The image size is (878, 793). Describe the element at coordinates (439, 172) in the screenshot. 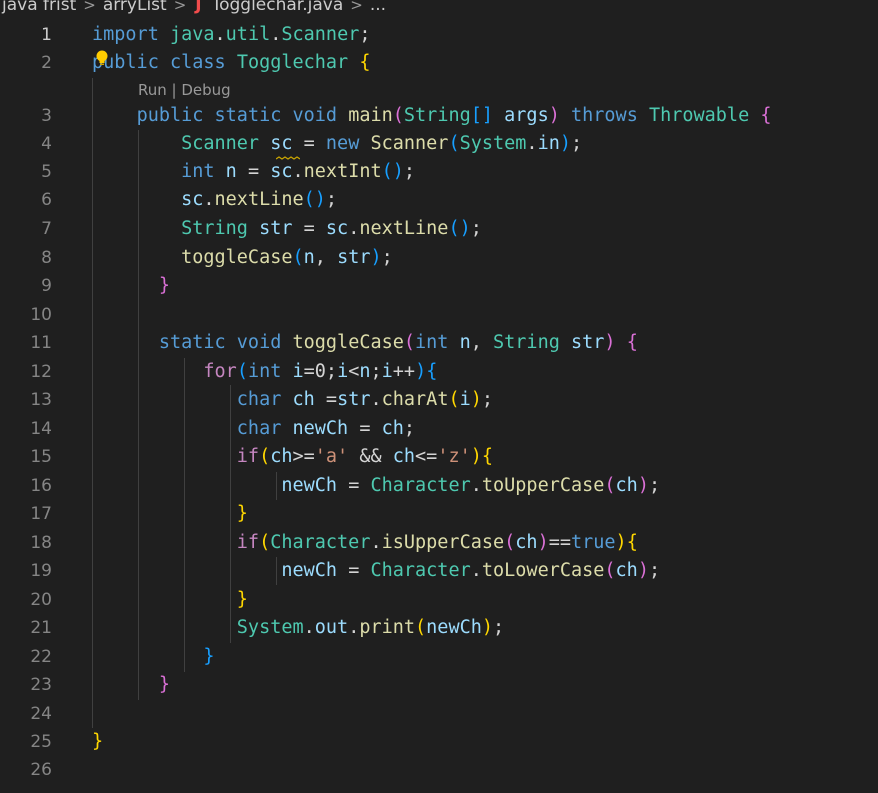

I see `code-line: 5 int n = sc.nextInt();` at that location.